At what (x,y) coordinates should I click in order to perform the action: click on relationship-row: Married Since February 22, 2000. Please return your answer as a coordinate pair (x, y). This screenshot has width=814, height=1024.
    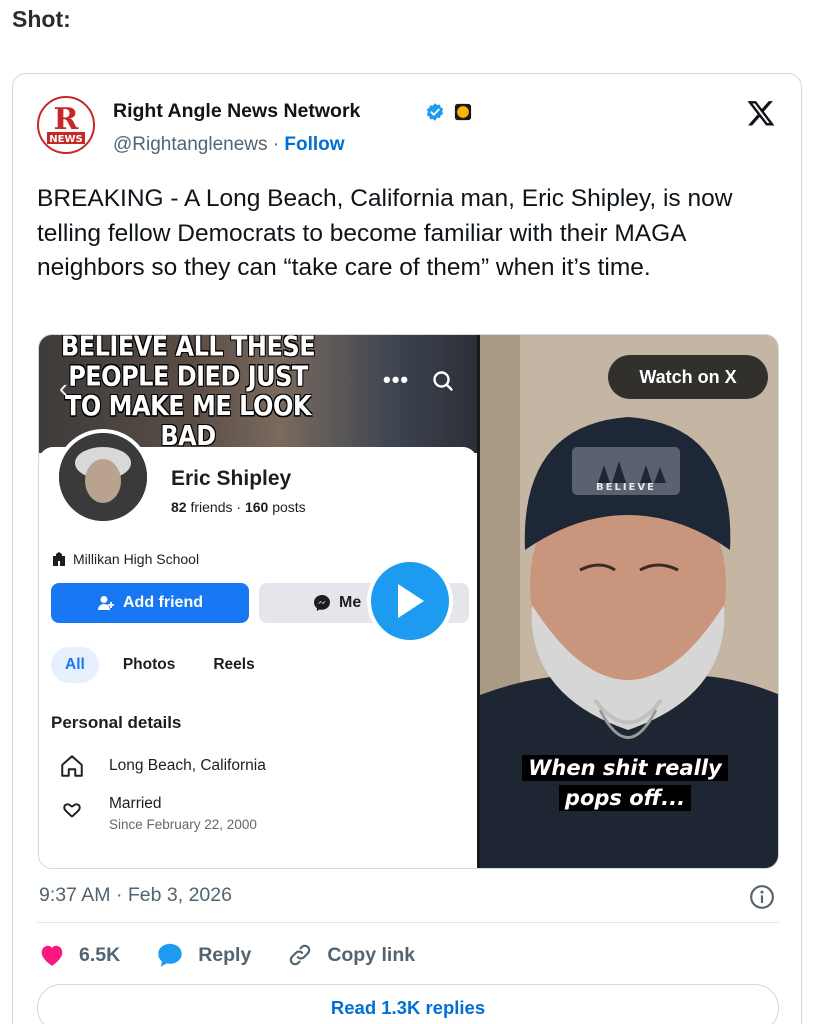
    Looking at the image, I should click on (158, 813).